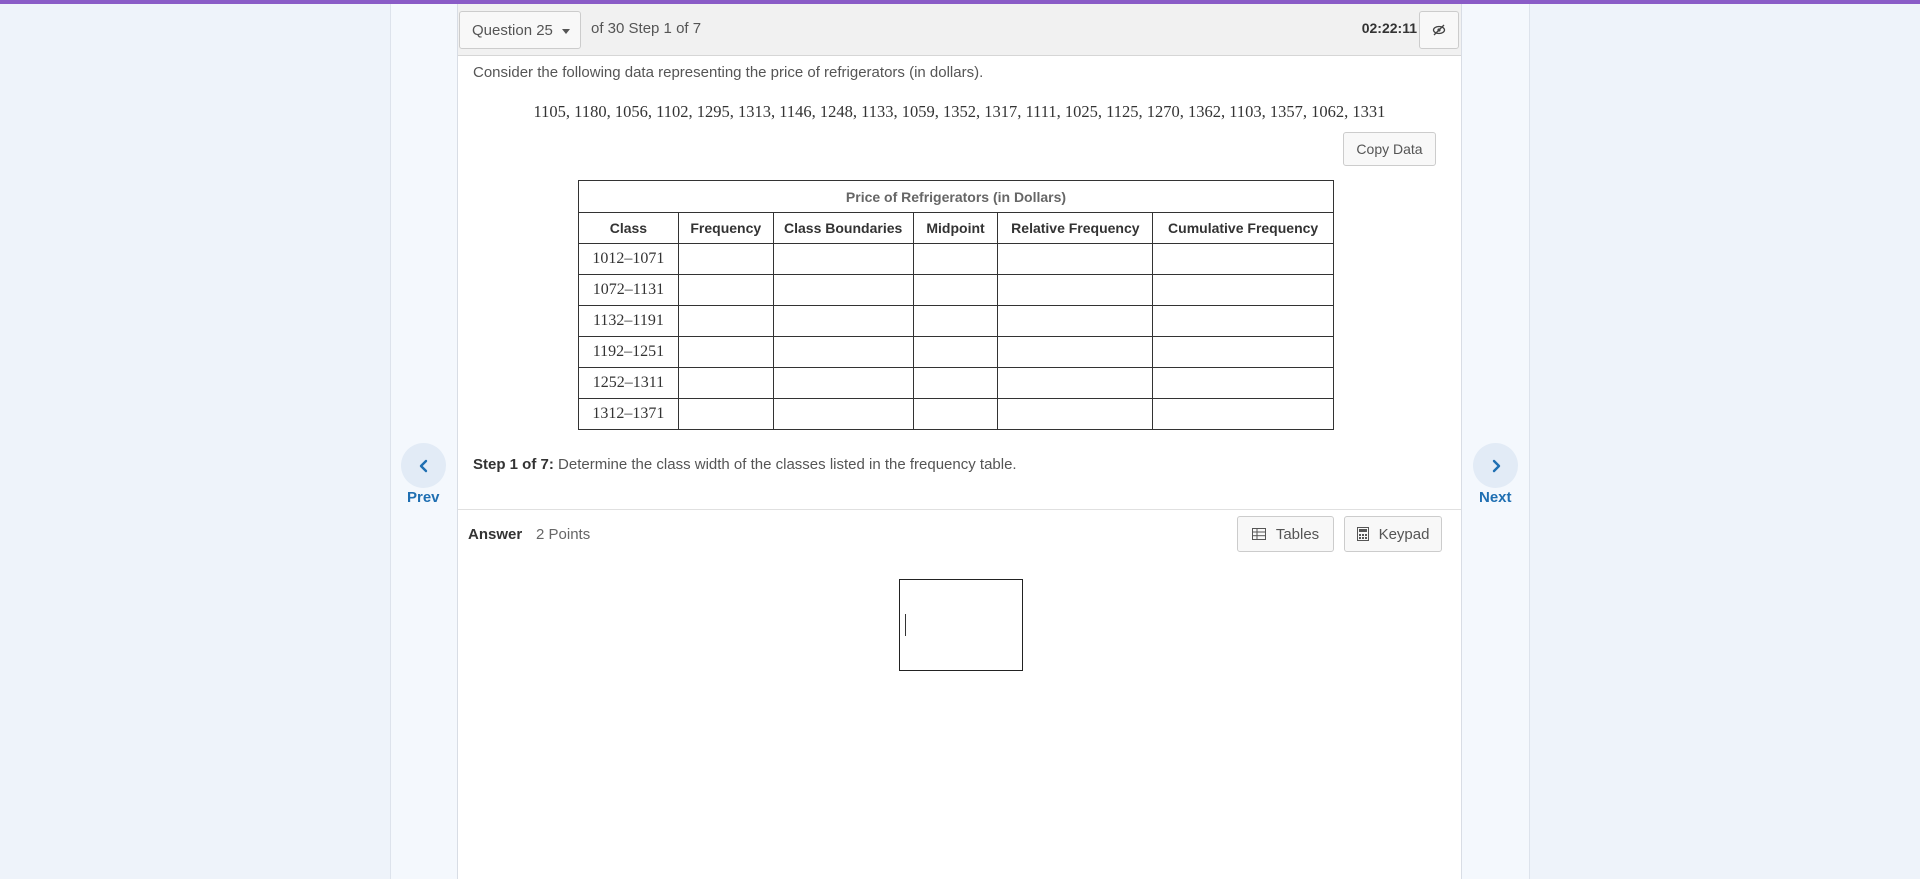  What do you see at coordinates (565, 31) in the screenshot?
I see `caret-down-icon` at bounding box center [565, 31].